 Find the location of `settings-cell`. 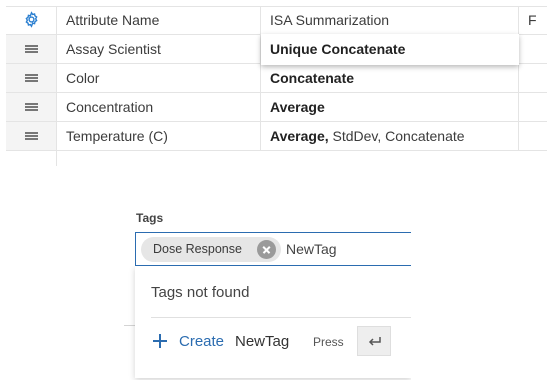

settings-cell is located at coordinates (31, 20).